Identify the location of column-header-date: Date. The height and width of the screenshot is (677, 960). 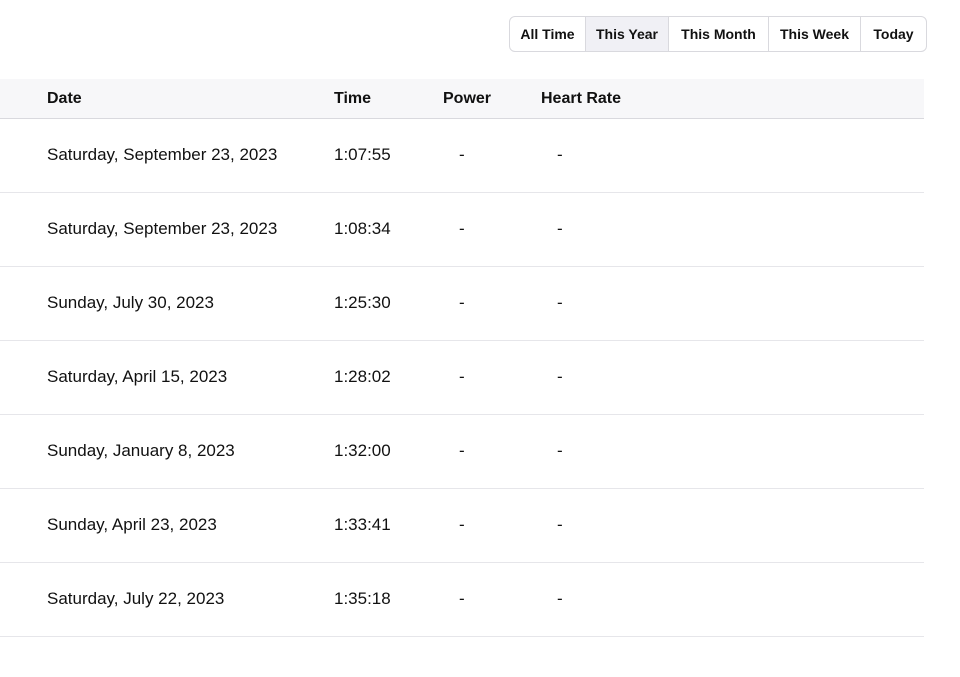
(64, 99).